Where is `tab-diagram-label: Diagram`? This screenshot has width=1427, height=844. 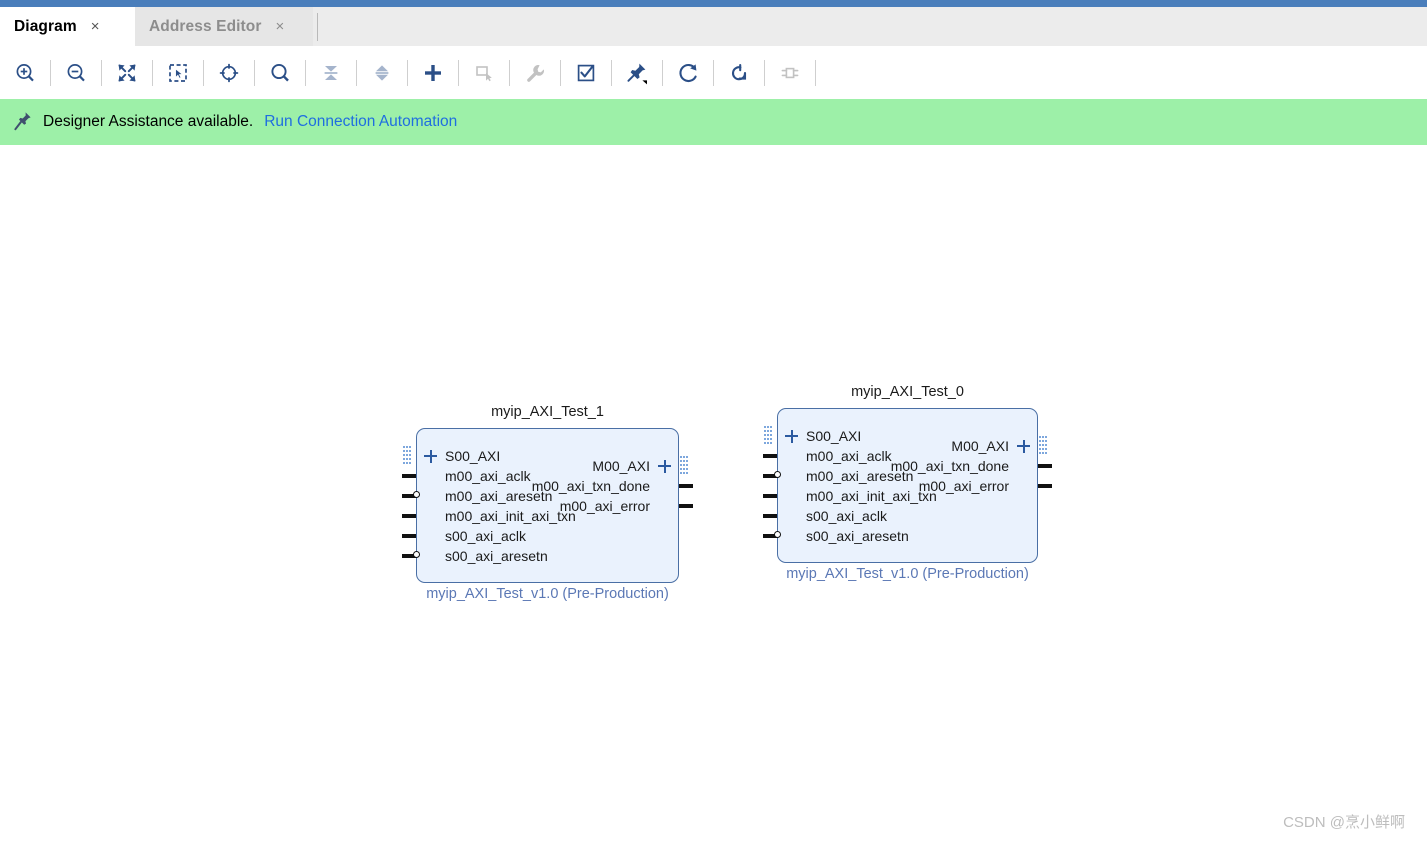
tab-diagram-label: Diagram is located at coordinates (45, 26).